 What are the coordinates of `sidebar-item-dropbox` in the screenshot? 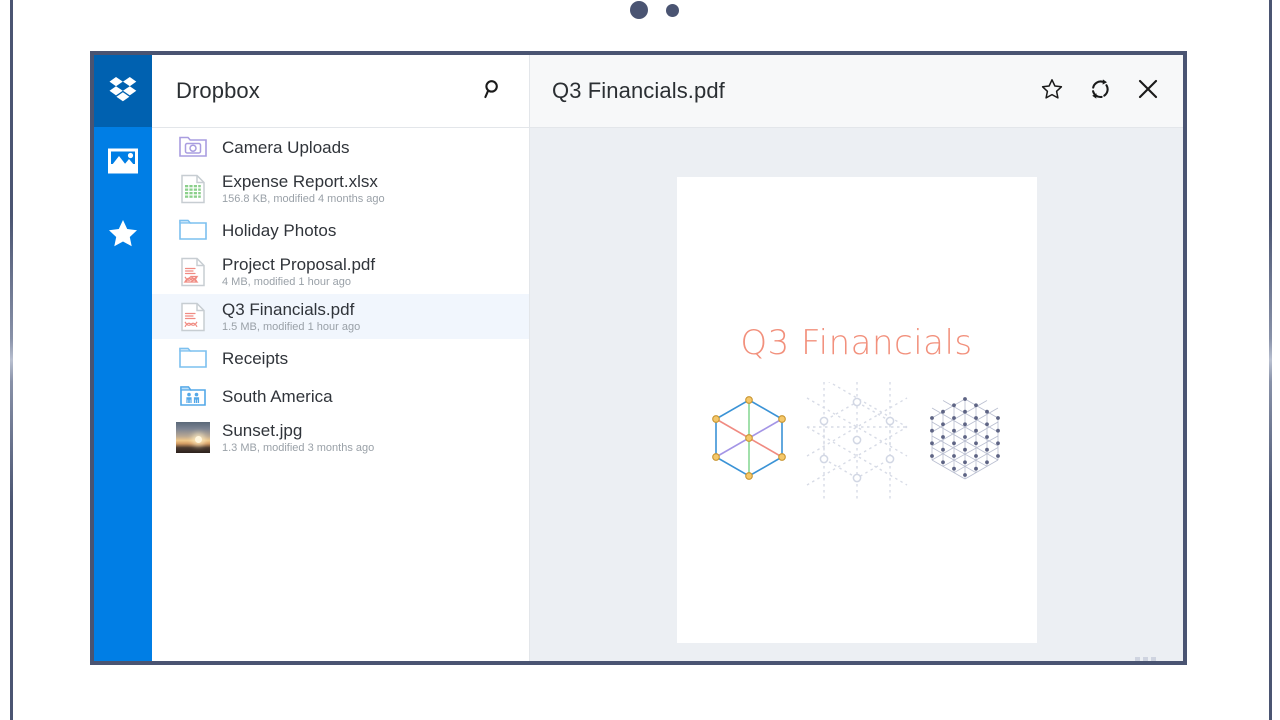 It's located at (123, 91).